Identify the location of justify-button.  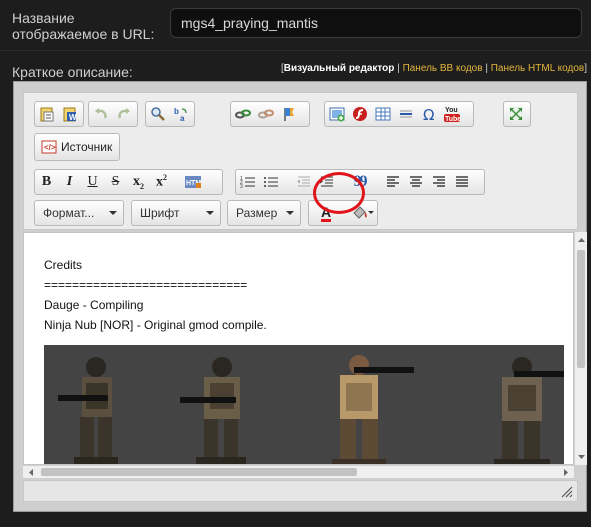
(461, 182).